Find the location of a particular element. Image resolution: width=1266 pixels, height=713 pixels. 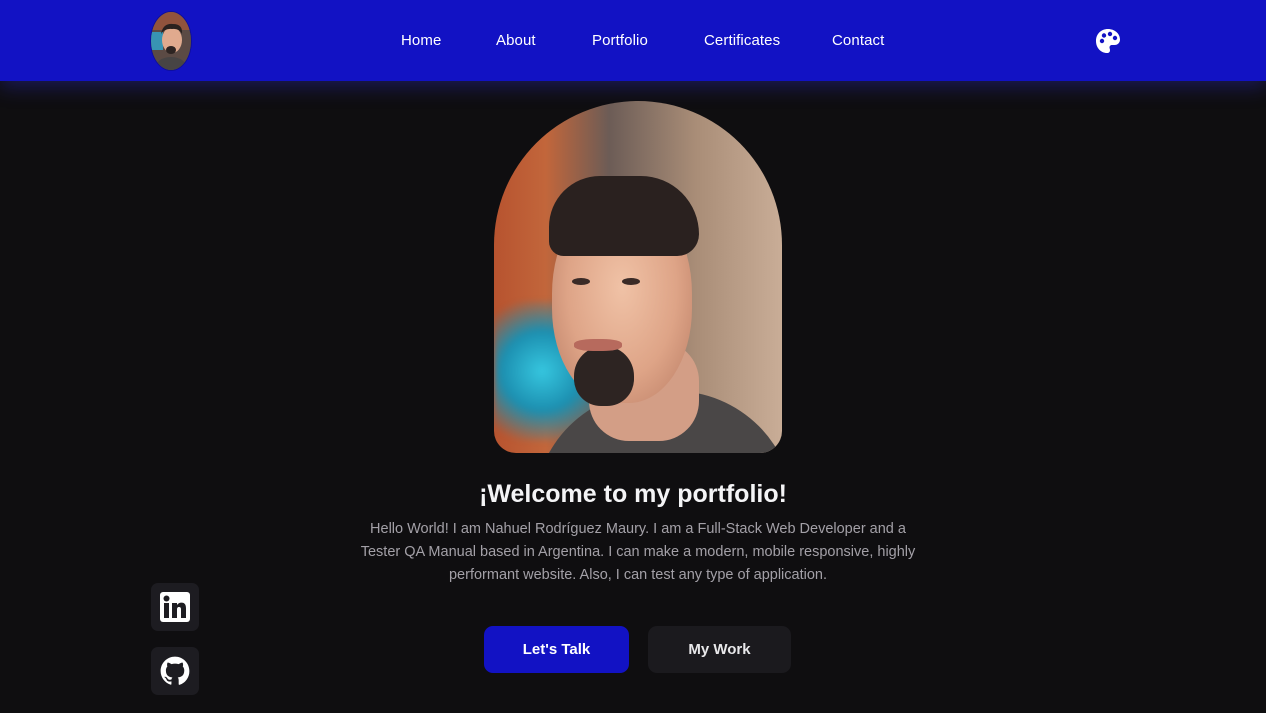

palette-icon is located at coordinates (1108, 41).